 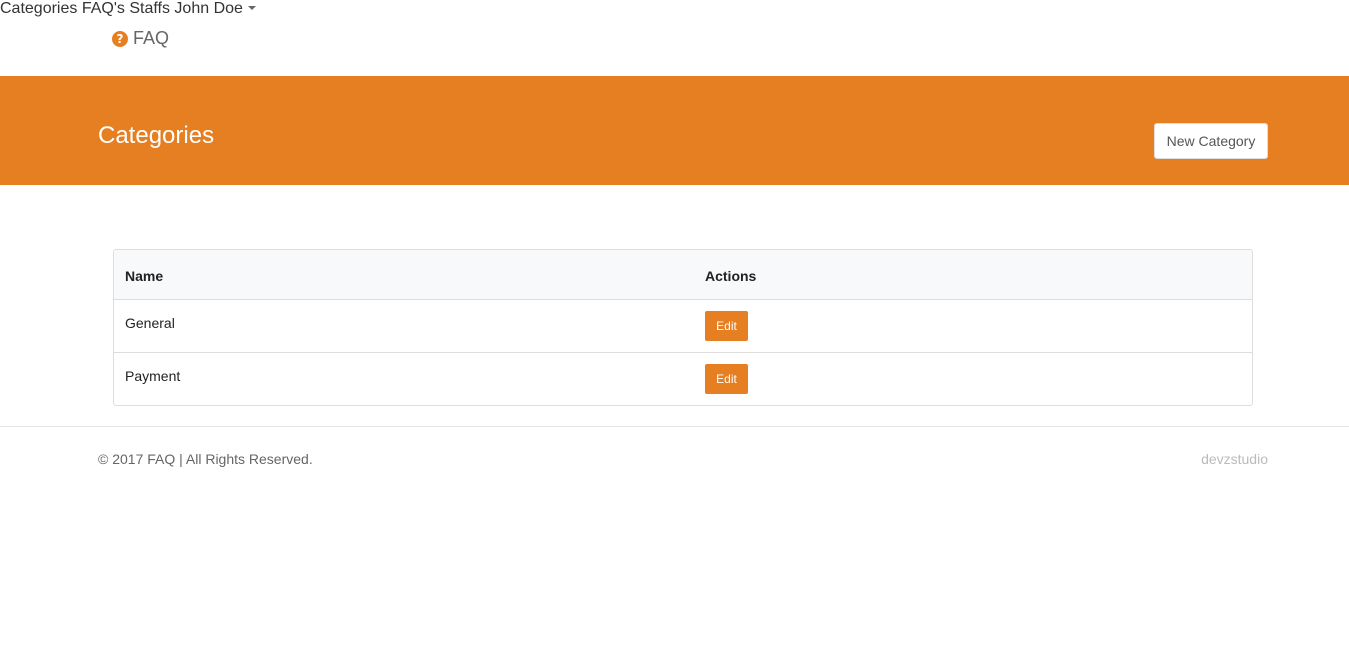 I want to click on top-navbar: ? FAQ Categories FAQ's Staffs John Doe, so click(x=674, y=38).